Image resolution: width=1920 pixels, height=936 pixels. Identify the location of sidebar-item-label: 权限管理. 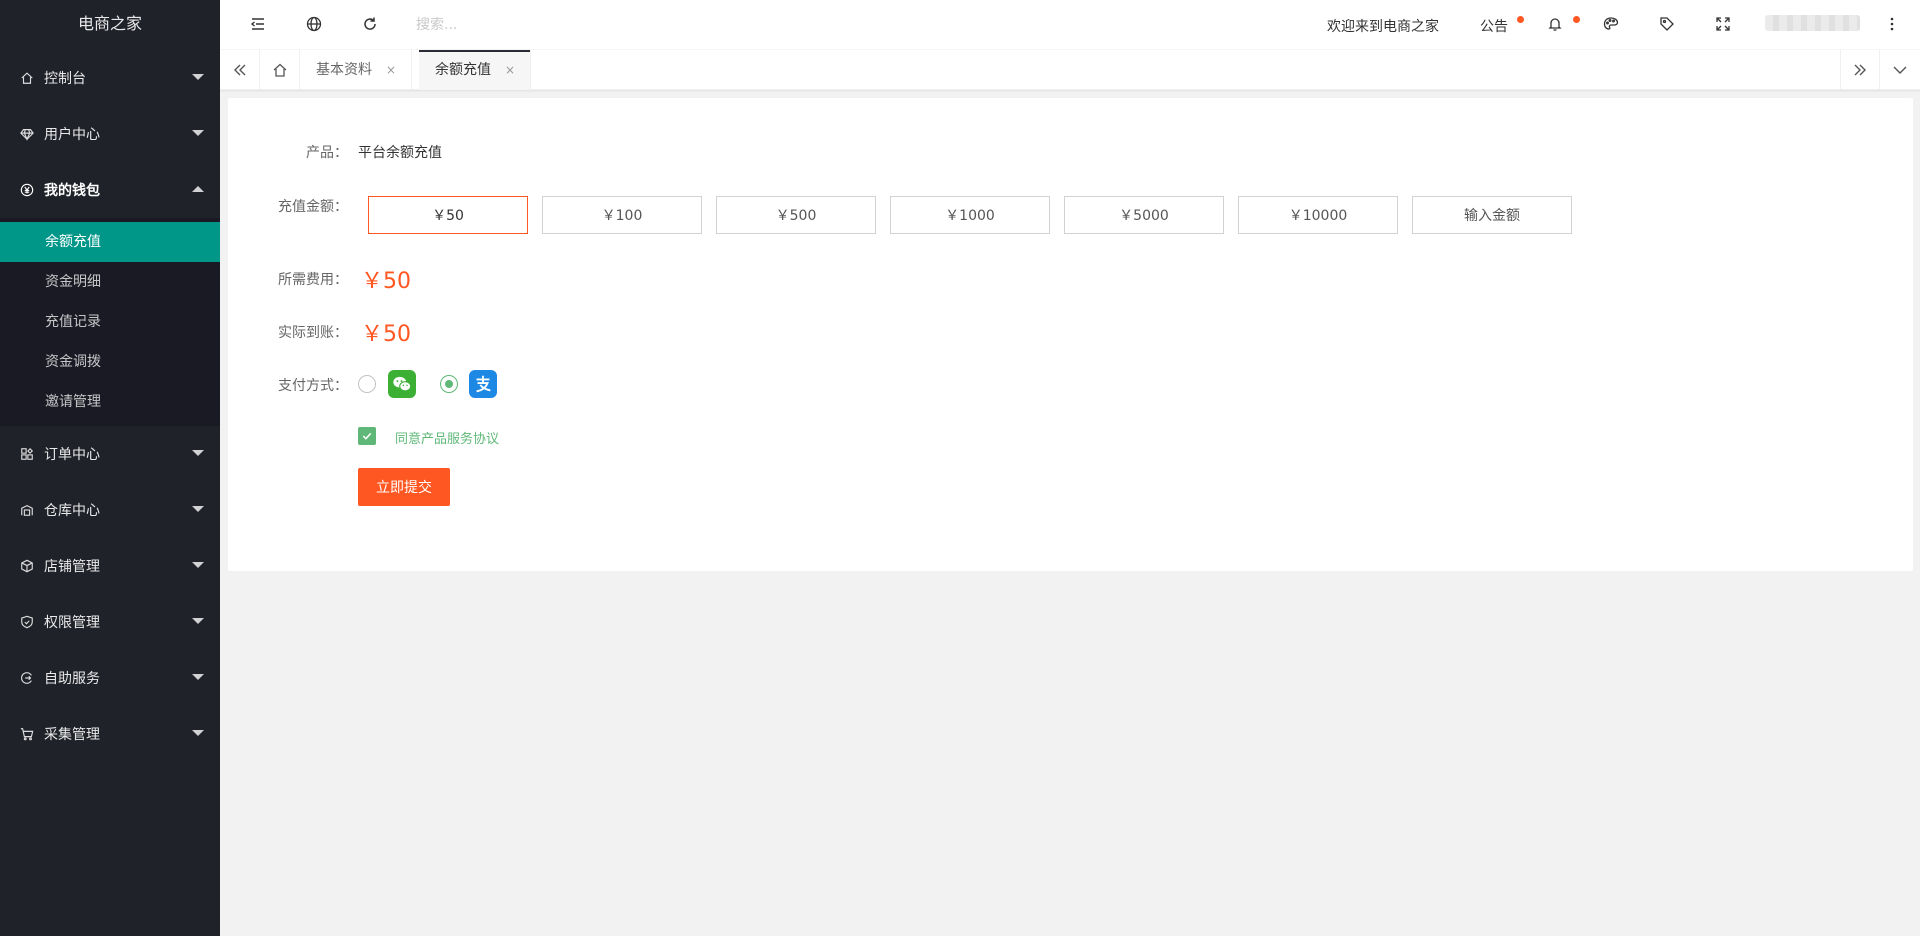
(72, 623).